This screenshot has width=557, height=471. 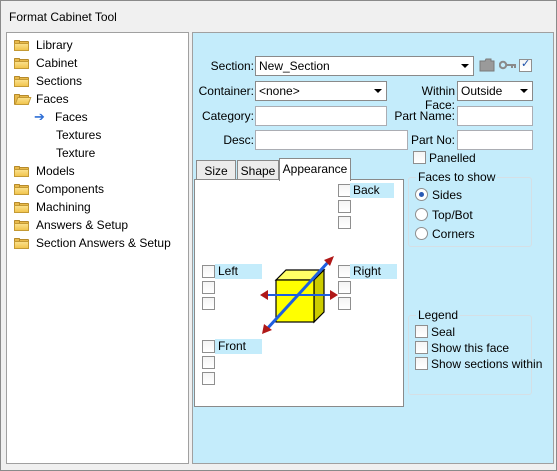 I want to click on front-face-checkbox, so click(x=208, y=346).